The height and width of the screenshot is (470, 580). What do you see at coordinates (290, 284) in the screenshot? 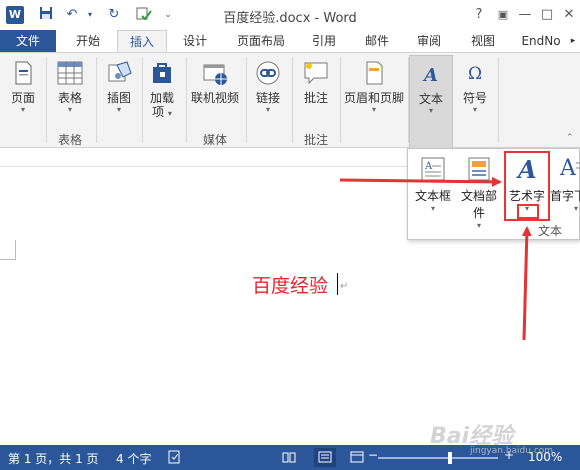
I see `document-text: 百度经验` at bounding box center [290, 284].